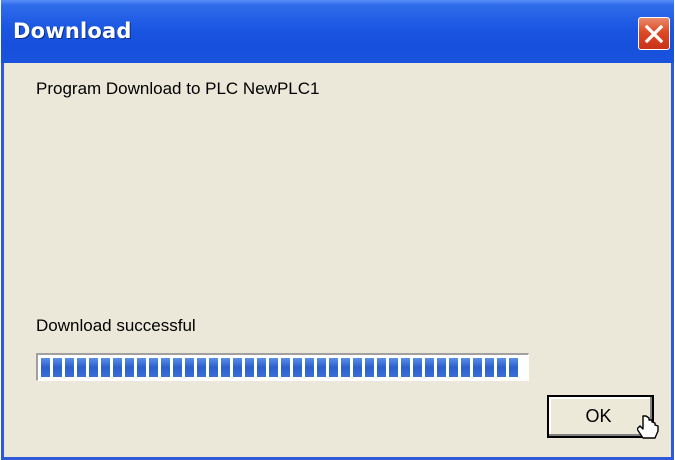  I want to click on progress-fill, so click(284, 367).